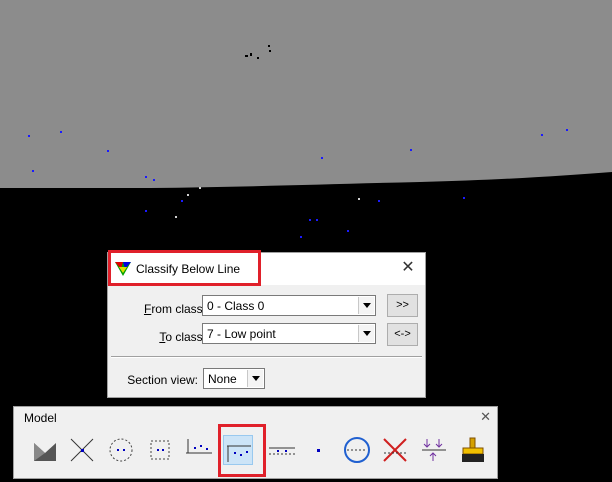  What do you see at coordinates (242, 450) in the screenshot?
I see `tool-highlight-box` at bounding box center [242, 450].